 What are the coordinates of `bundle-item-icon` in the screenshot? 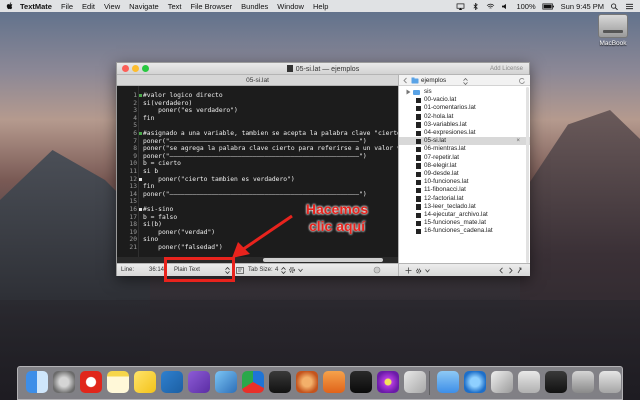 It's located at (240, 270).